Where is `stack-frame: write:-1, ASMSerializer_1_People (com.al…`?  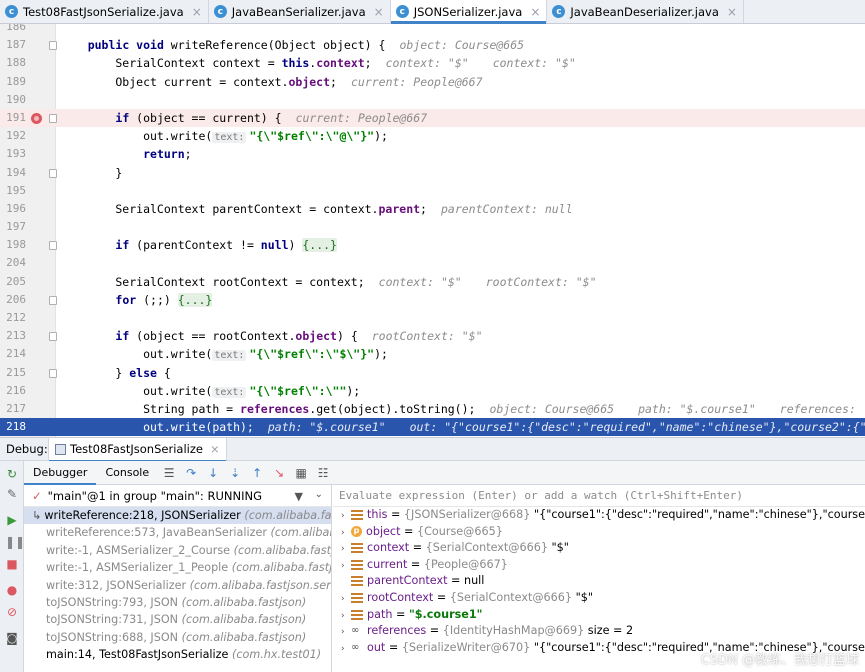 stack-frame: write:-1, ASMSerializer_1_People (com.al… is located at coordinates (177, 567).